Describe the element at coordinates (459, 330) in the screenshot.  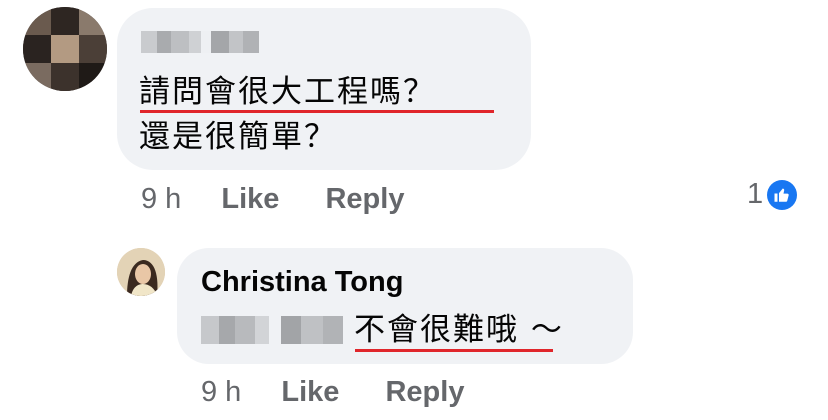
I see `reply-text: 不會很難哦 ～` at that location.